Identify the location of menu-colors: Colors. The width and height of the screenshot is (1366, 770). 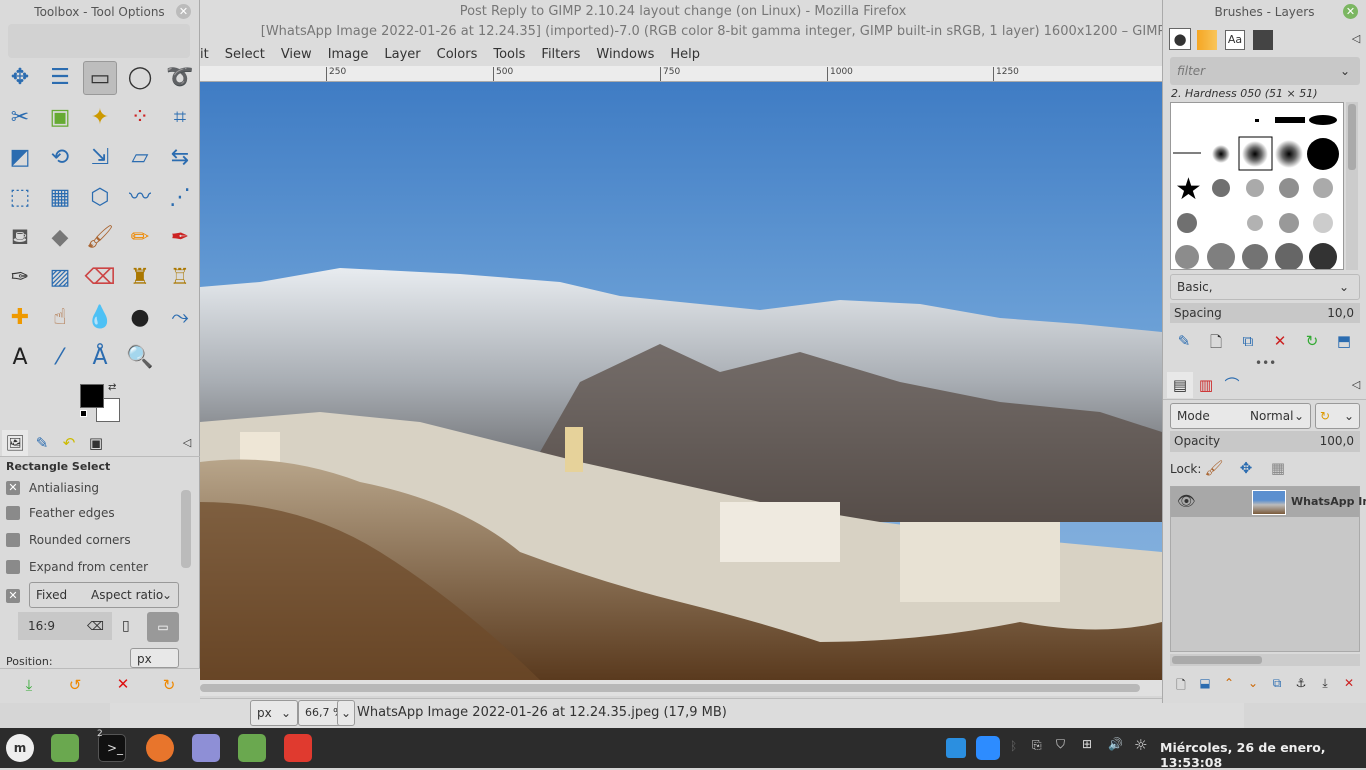
(457, 55).